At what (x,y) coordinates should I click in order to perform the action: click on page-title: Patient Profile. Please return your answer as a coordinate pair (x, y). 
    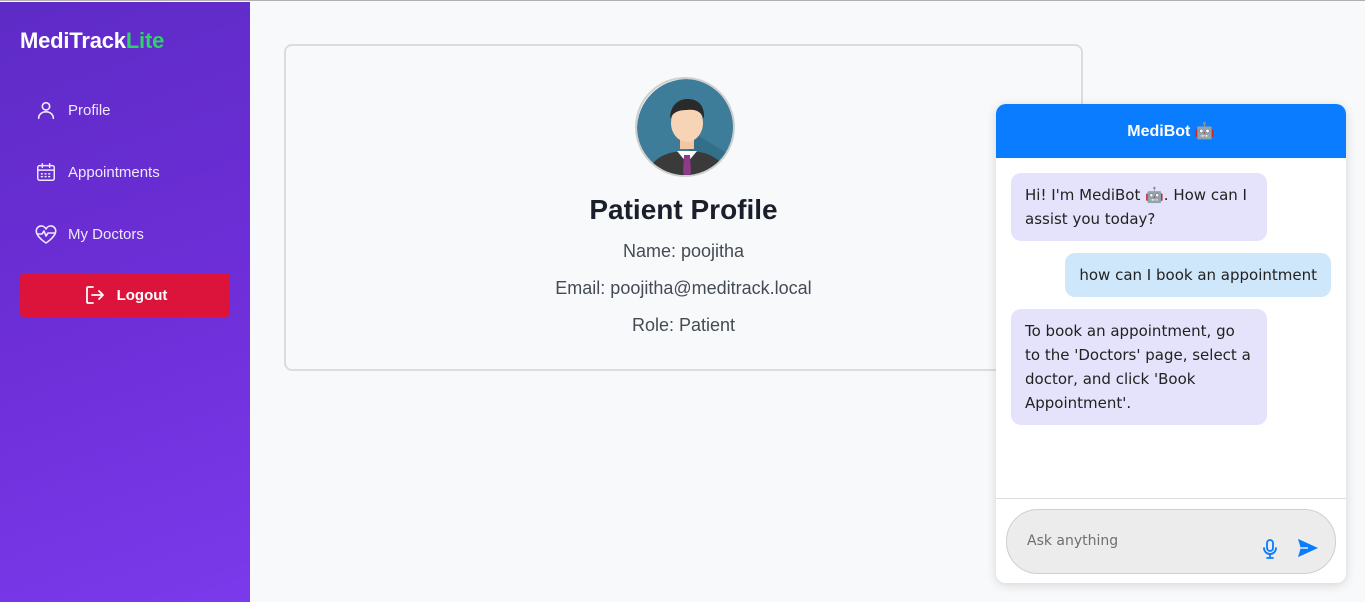
    Looking at the image, I should click on (683, 209).